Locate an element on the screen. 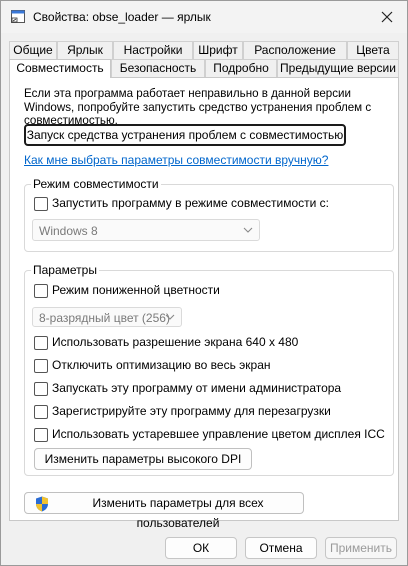 The image size is (408, 566). tab-previous-versions: Предыдущие версии is located at coordinates (338, 68).